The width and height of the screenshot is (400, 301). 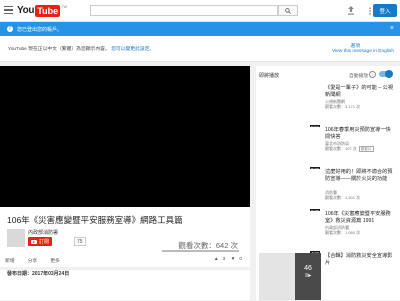 I want to click on add-to-button: 新增, so click(x=10, y=260).